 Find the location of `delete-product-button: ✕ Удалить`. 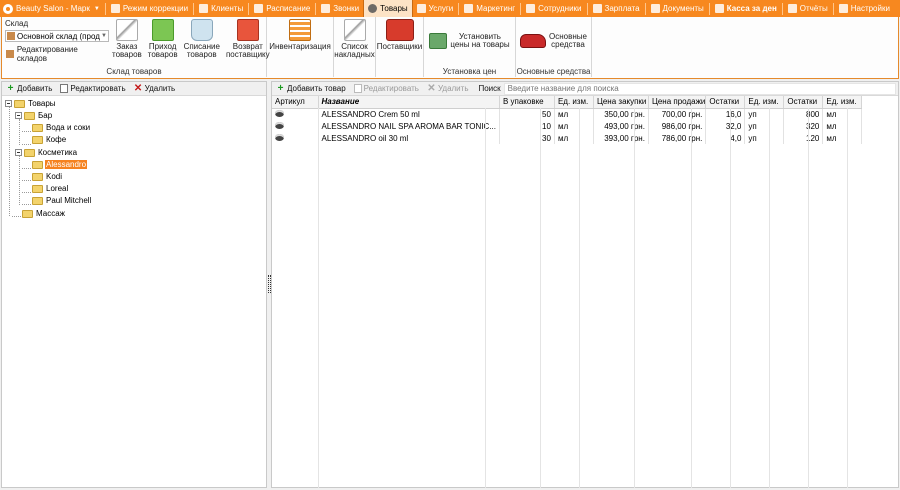

delete-product-button: ✕ Удалить is located at coordinates (448, 89).